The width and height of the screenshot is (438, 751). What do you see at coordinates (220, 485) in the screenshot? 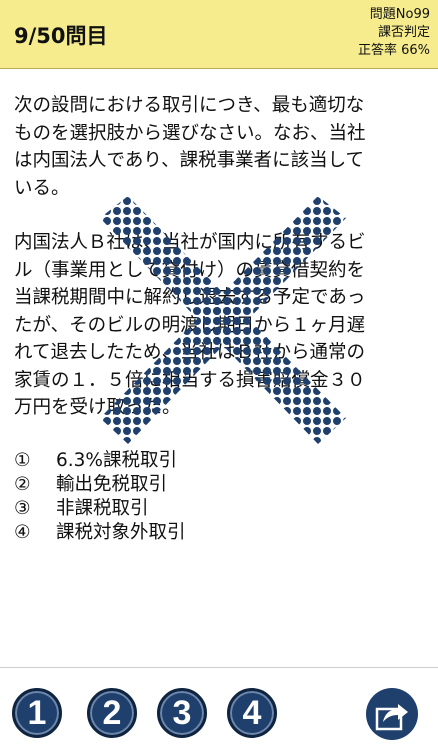
I see `choice-item-2: ② 輸出免税取引` at bounding box center [220, 485].